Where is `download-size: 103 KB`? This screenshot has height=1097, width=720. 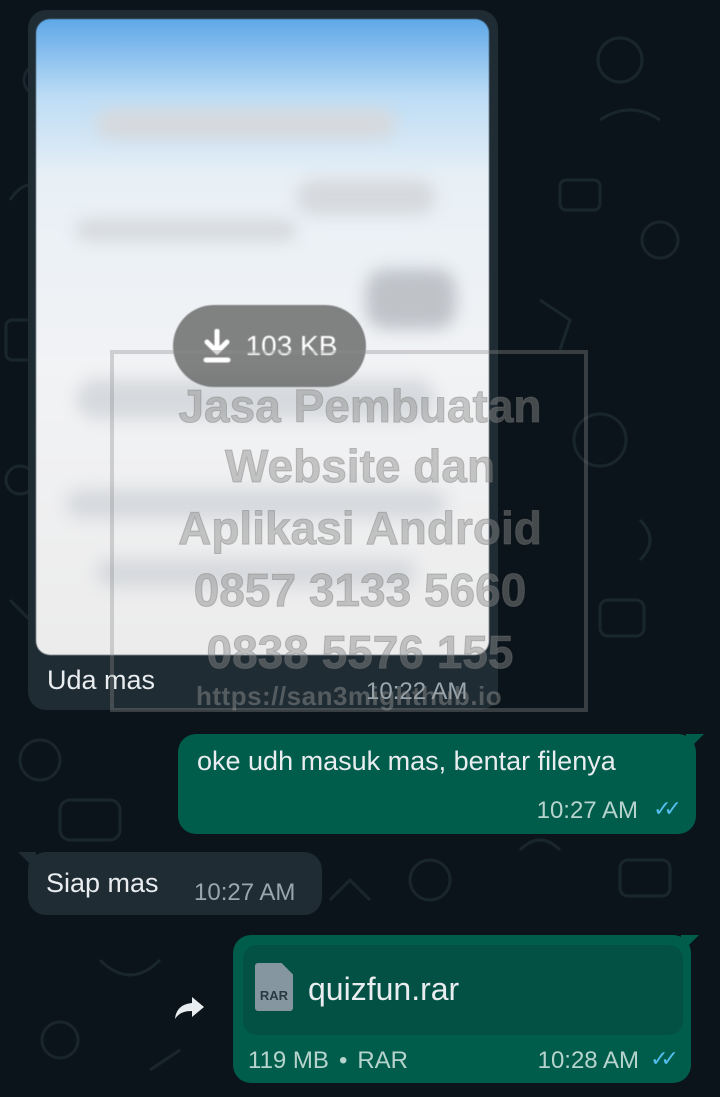
download-size: 103 KB is located at coordinates (291, 345).